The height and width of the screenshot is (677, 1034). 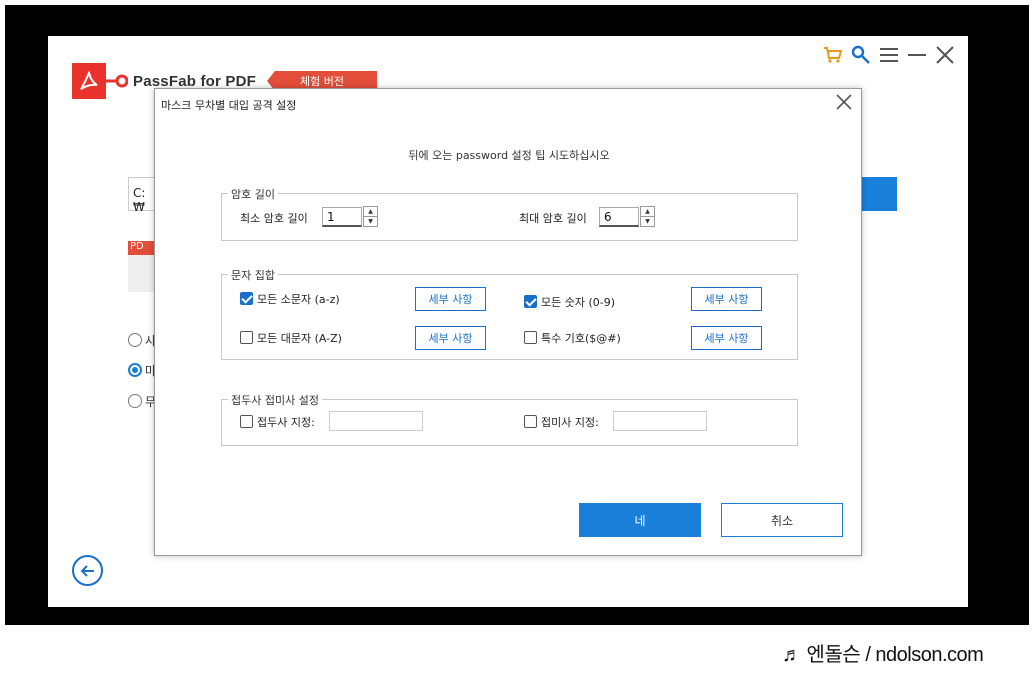 What do you see at coordinates (275, 400) in the screenshot?
I see `affix-title: 접두사 접미사 설정` at bounding box center [275, 400].